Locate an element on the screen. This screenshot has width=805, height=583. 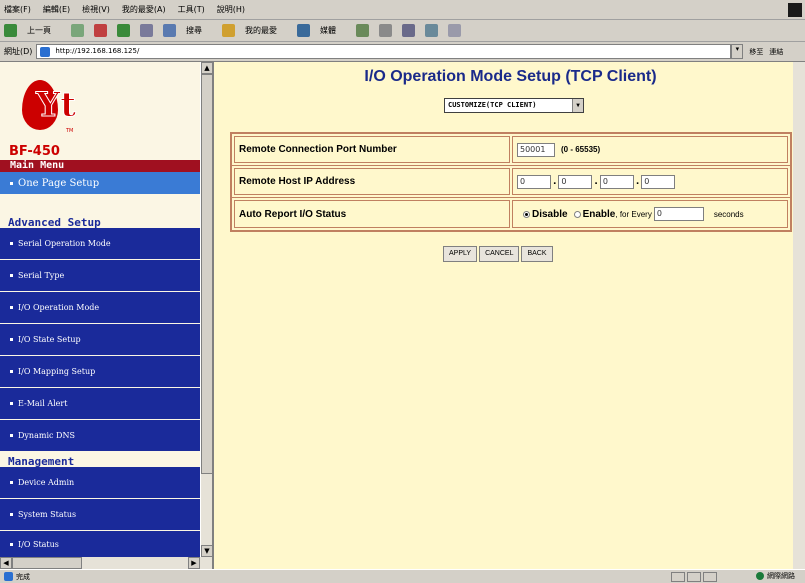
sidebar-item-label: One Page Setup is located at coordinates (59, 183).